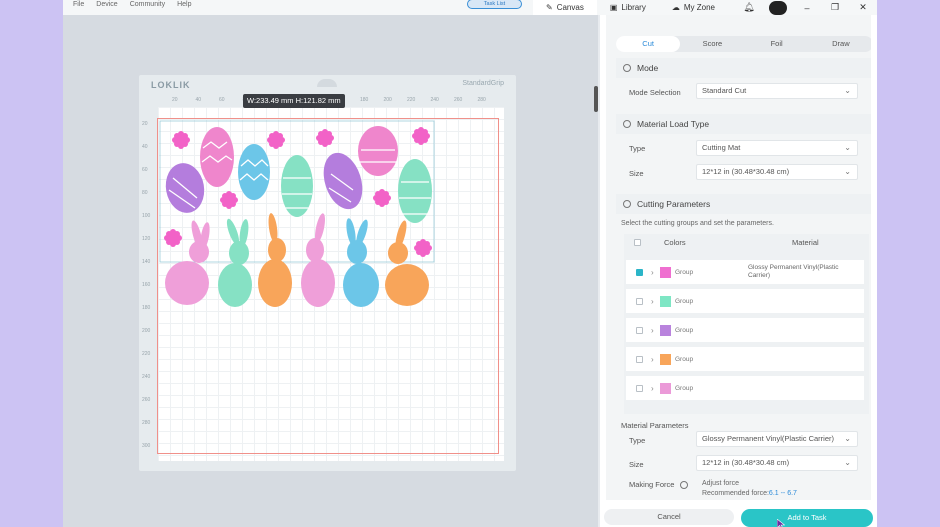 This screenshot has height=527, width=940. Describe the element at coordinates (494, 4) in the screenshot. I see `task-list-button: Task List` at that location.